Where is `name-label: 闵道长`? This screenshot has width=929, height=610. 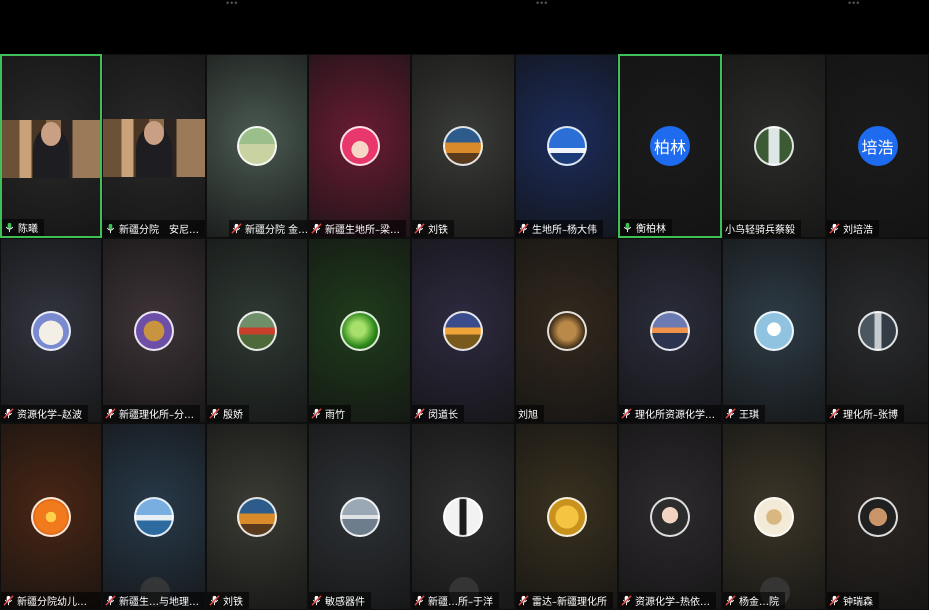
name-label: 闵道长 is located at coordinates (438, 413).